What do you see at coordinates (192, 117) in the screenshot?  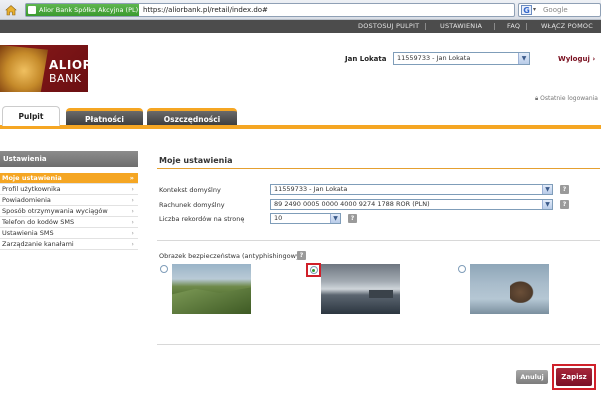 I see `tab-oszczednosci: Oszczędności` at bounding box center [192, 117].